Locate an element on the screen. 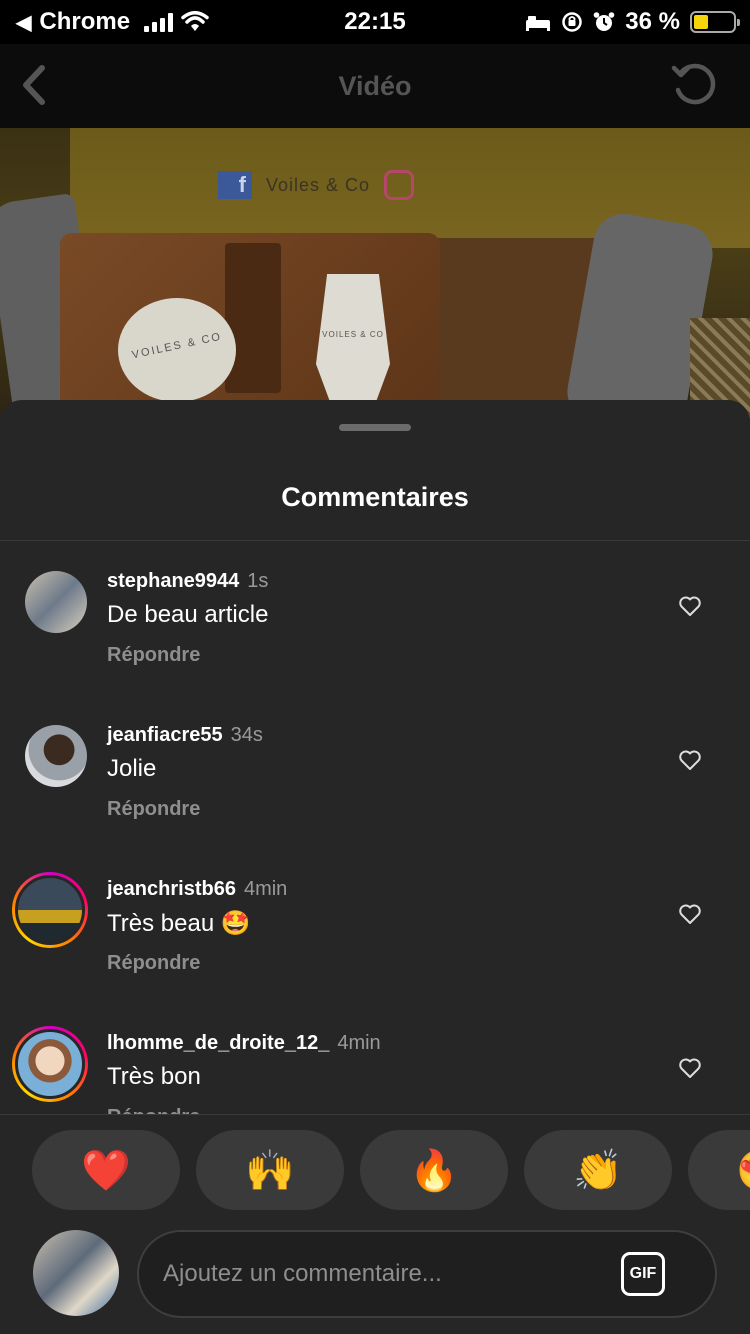 This screenshot has width=750, height=1334. comment-item: stephane9944 1s De beau article Répondre is located at coordinates (375, 618).